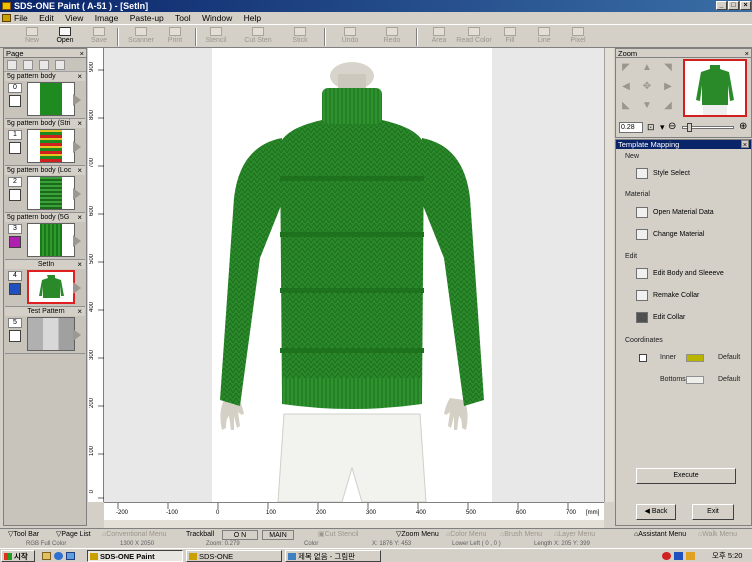 Image resolution: width=752 pixels, height=562 pixels. What do you see at coordinates (670, 235) in the screenshot?
I see `change-material-item: Change Material` at bounding box center [670, 235].